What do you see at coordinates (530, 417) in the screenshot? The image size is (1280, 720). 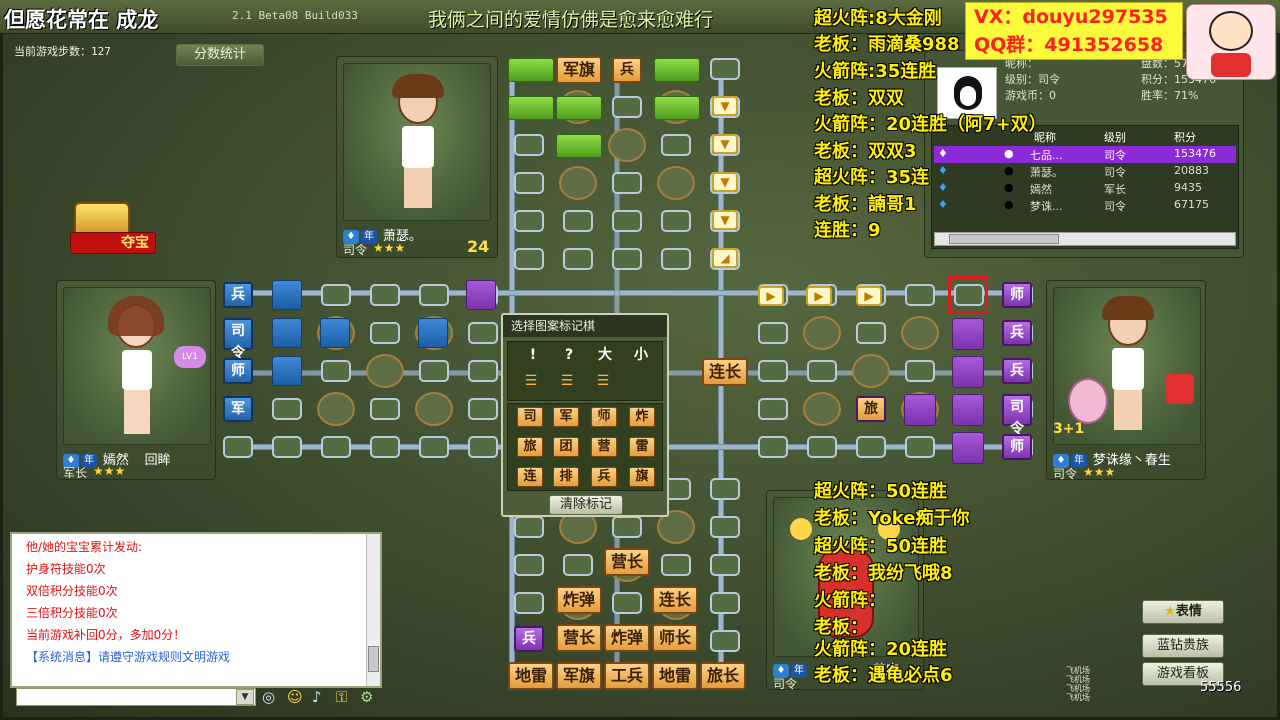 I see `mark-piece: 司` at bounding box center [530, 417].